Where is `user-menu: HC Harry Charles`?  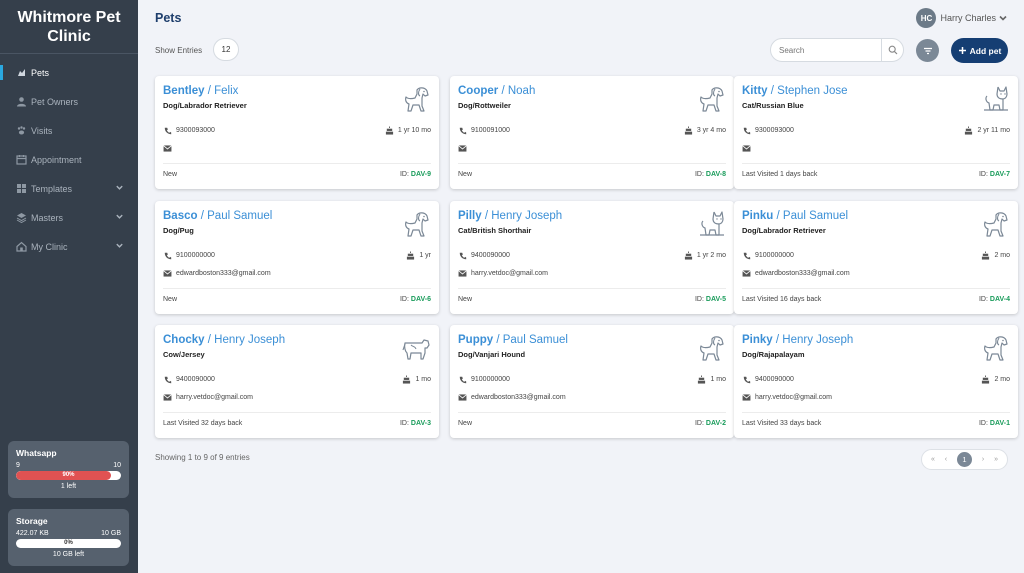 user-menu: HC Harry Charles is located at coordinates (962, 18).